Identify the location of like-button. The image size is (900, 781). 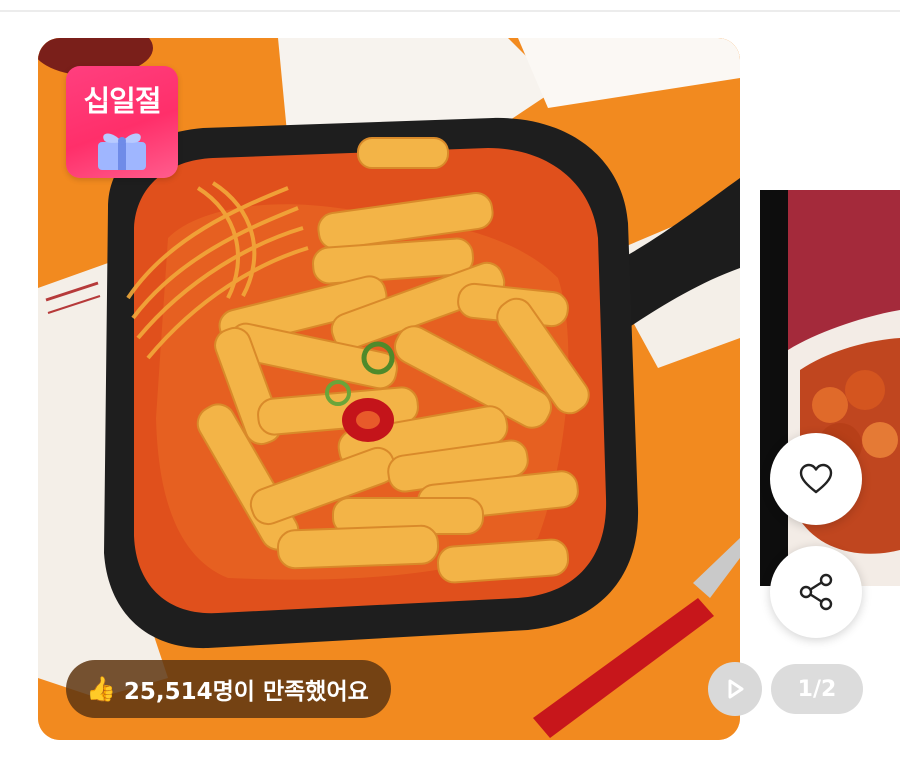
(816, 479).